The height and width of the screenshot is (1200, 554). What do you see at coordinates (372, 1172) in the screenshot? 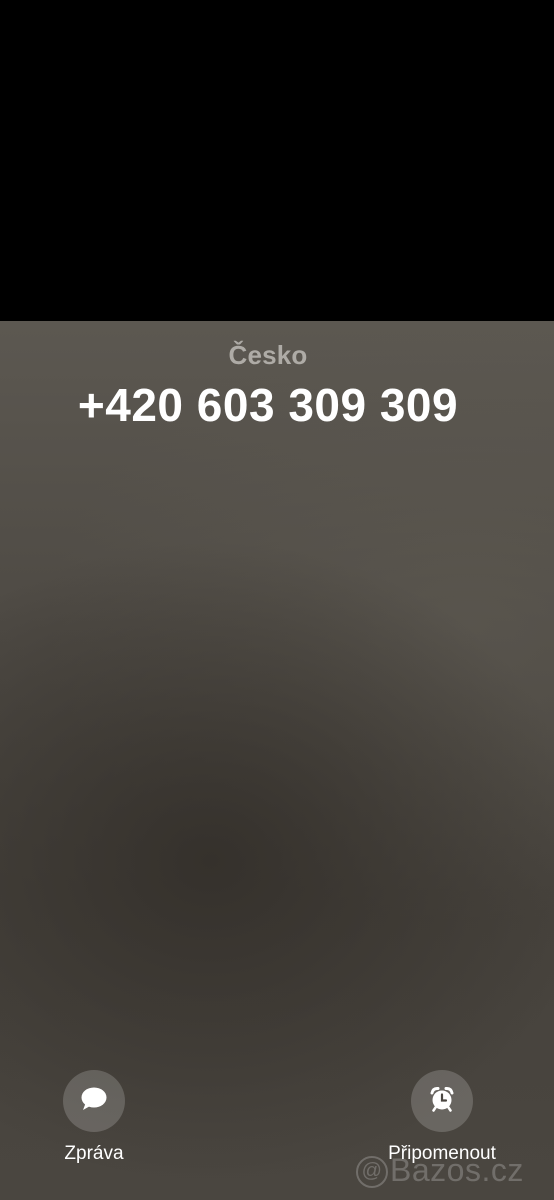
I see `watermark-logo-icon: @` at bounding box center [372, 1172].